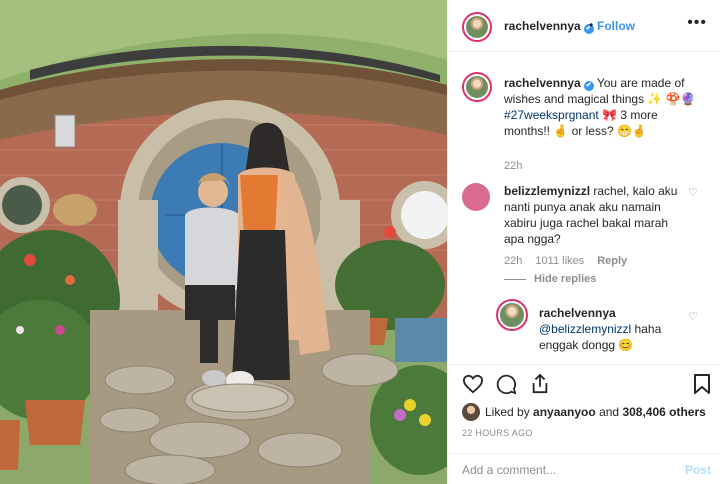  What do you see at coordinates (564, 412) in the screenshot?
I see `liker-username: anyaanyoo` at bounding box center [564, 412].